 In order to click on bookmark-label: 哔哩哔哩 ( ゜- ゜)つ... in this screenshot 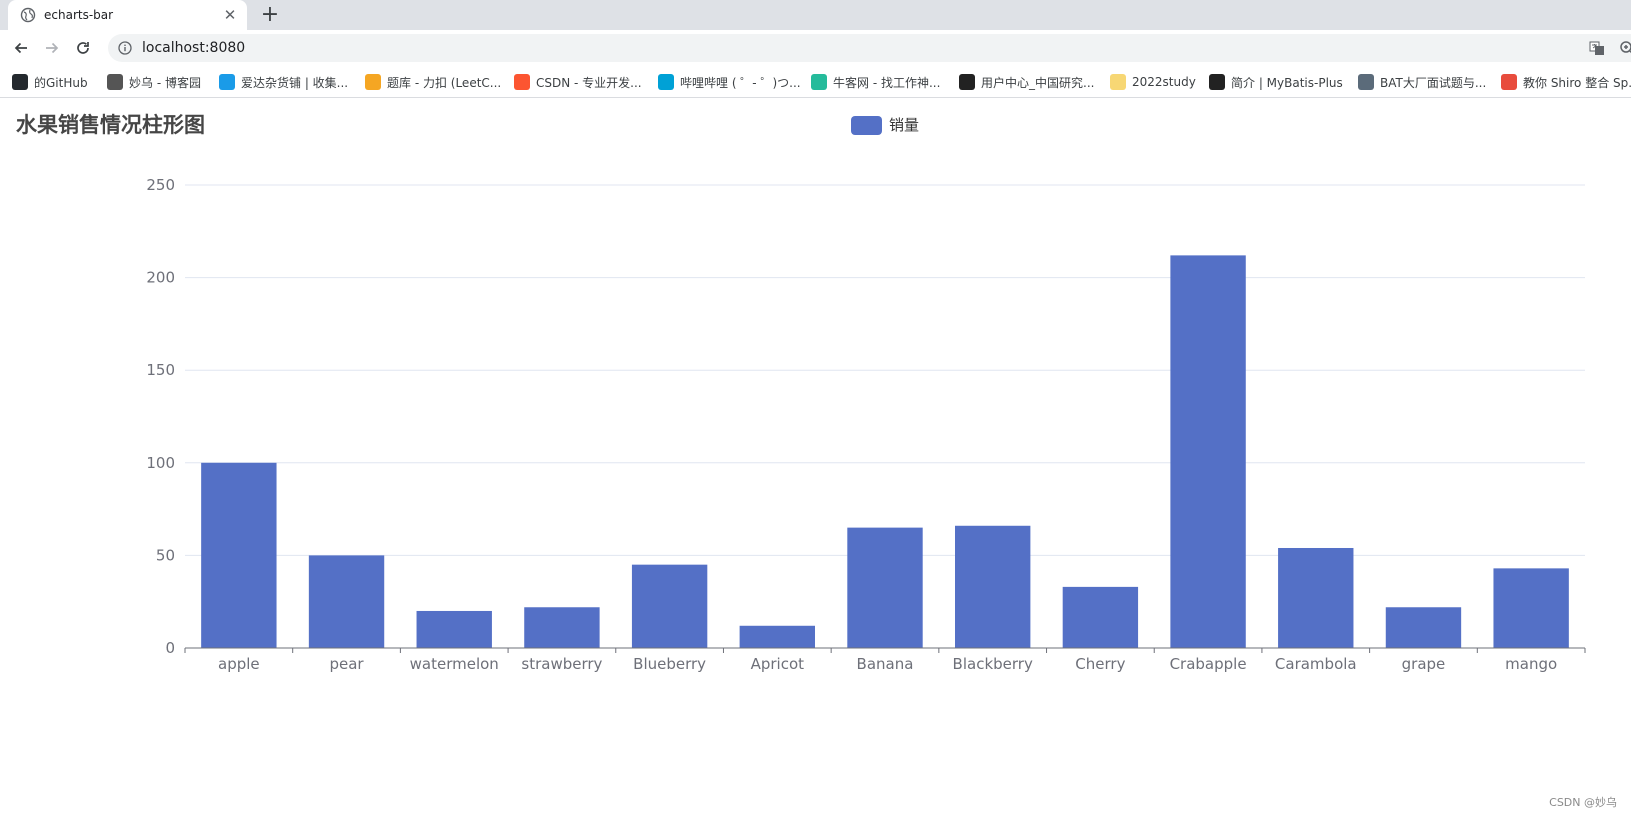, I will do `click(740, 82)`.